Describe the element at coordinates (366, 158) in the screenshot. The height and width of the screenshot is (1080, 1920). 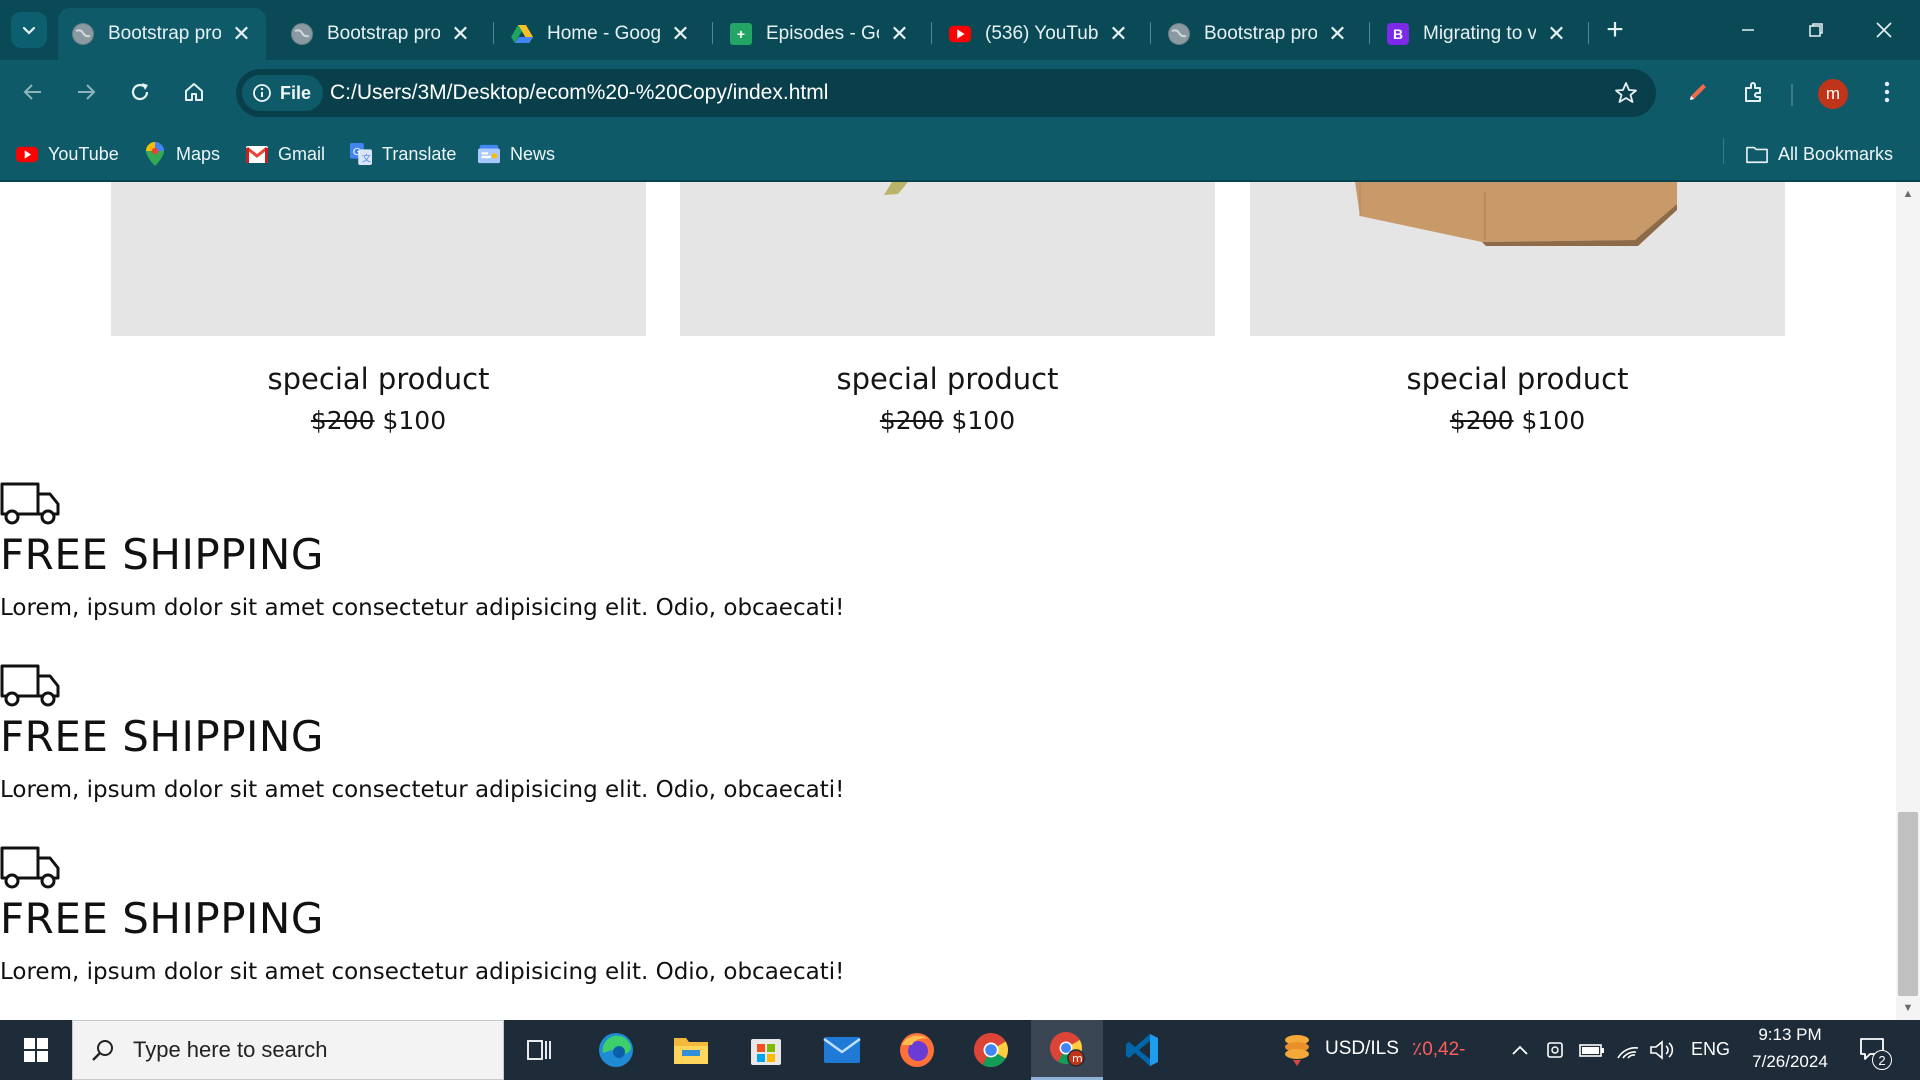
I see `svg-text: 文` at that location.